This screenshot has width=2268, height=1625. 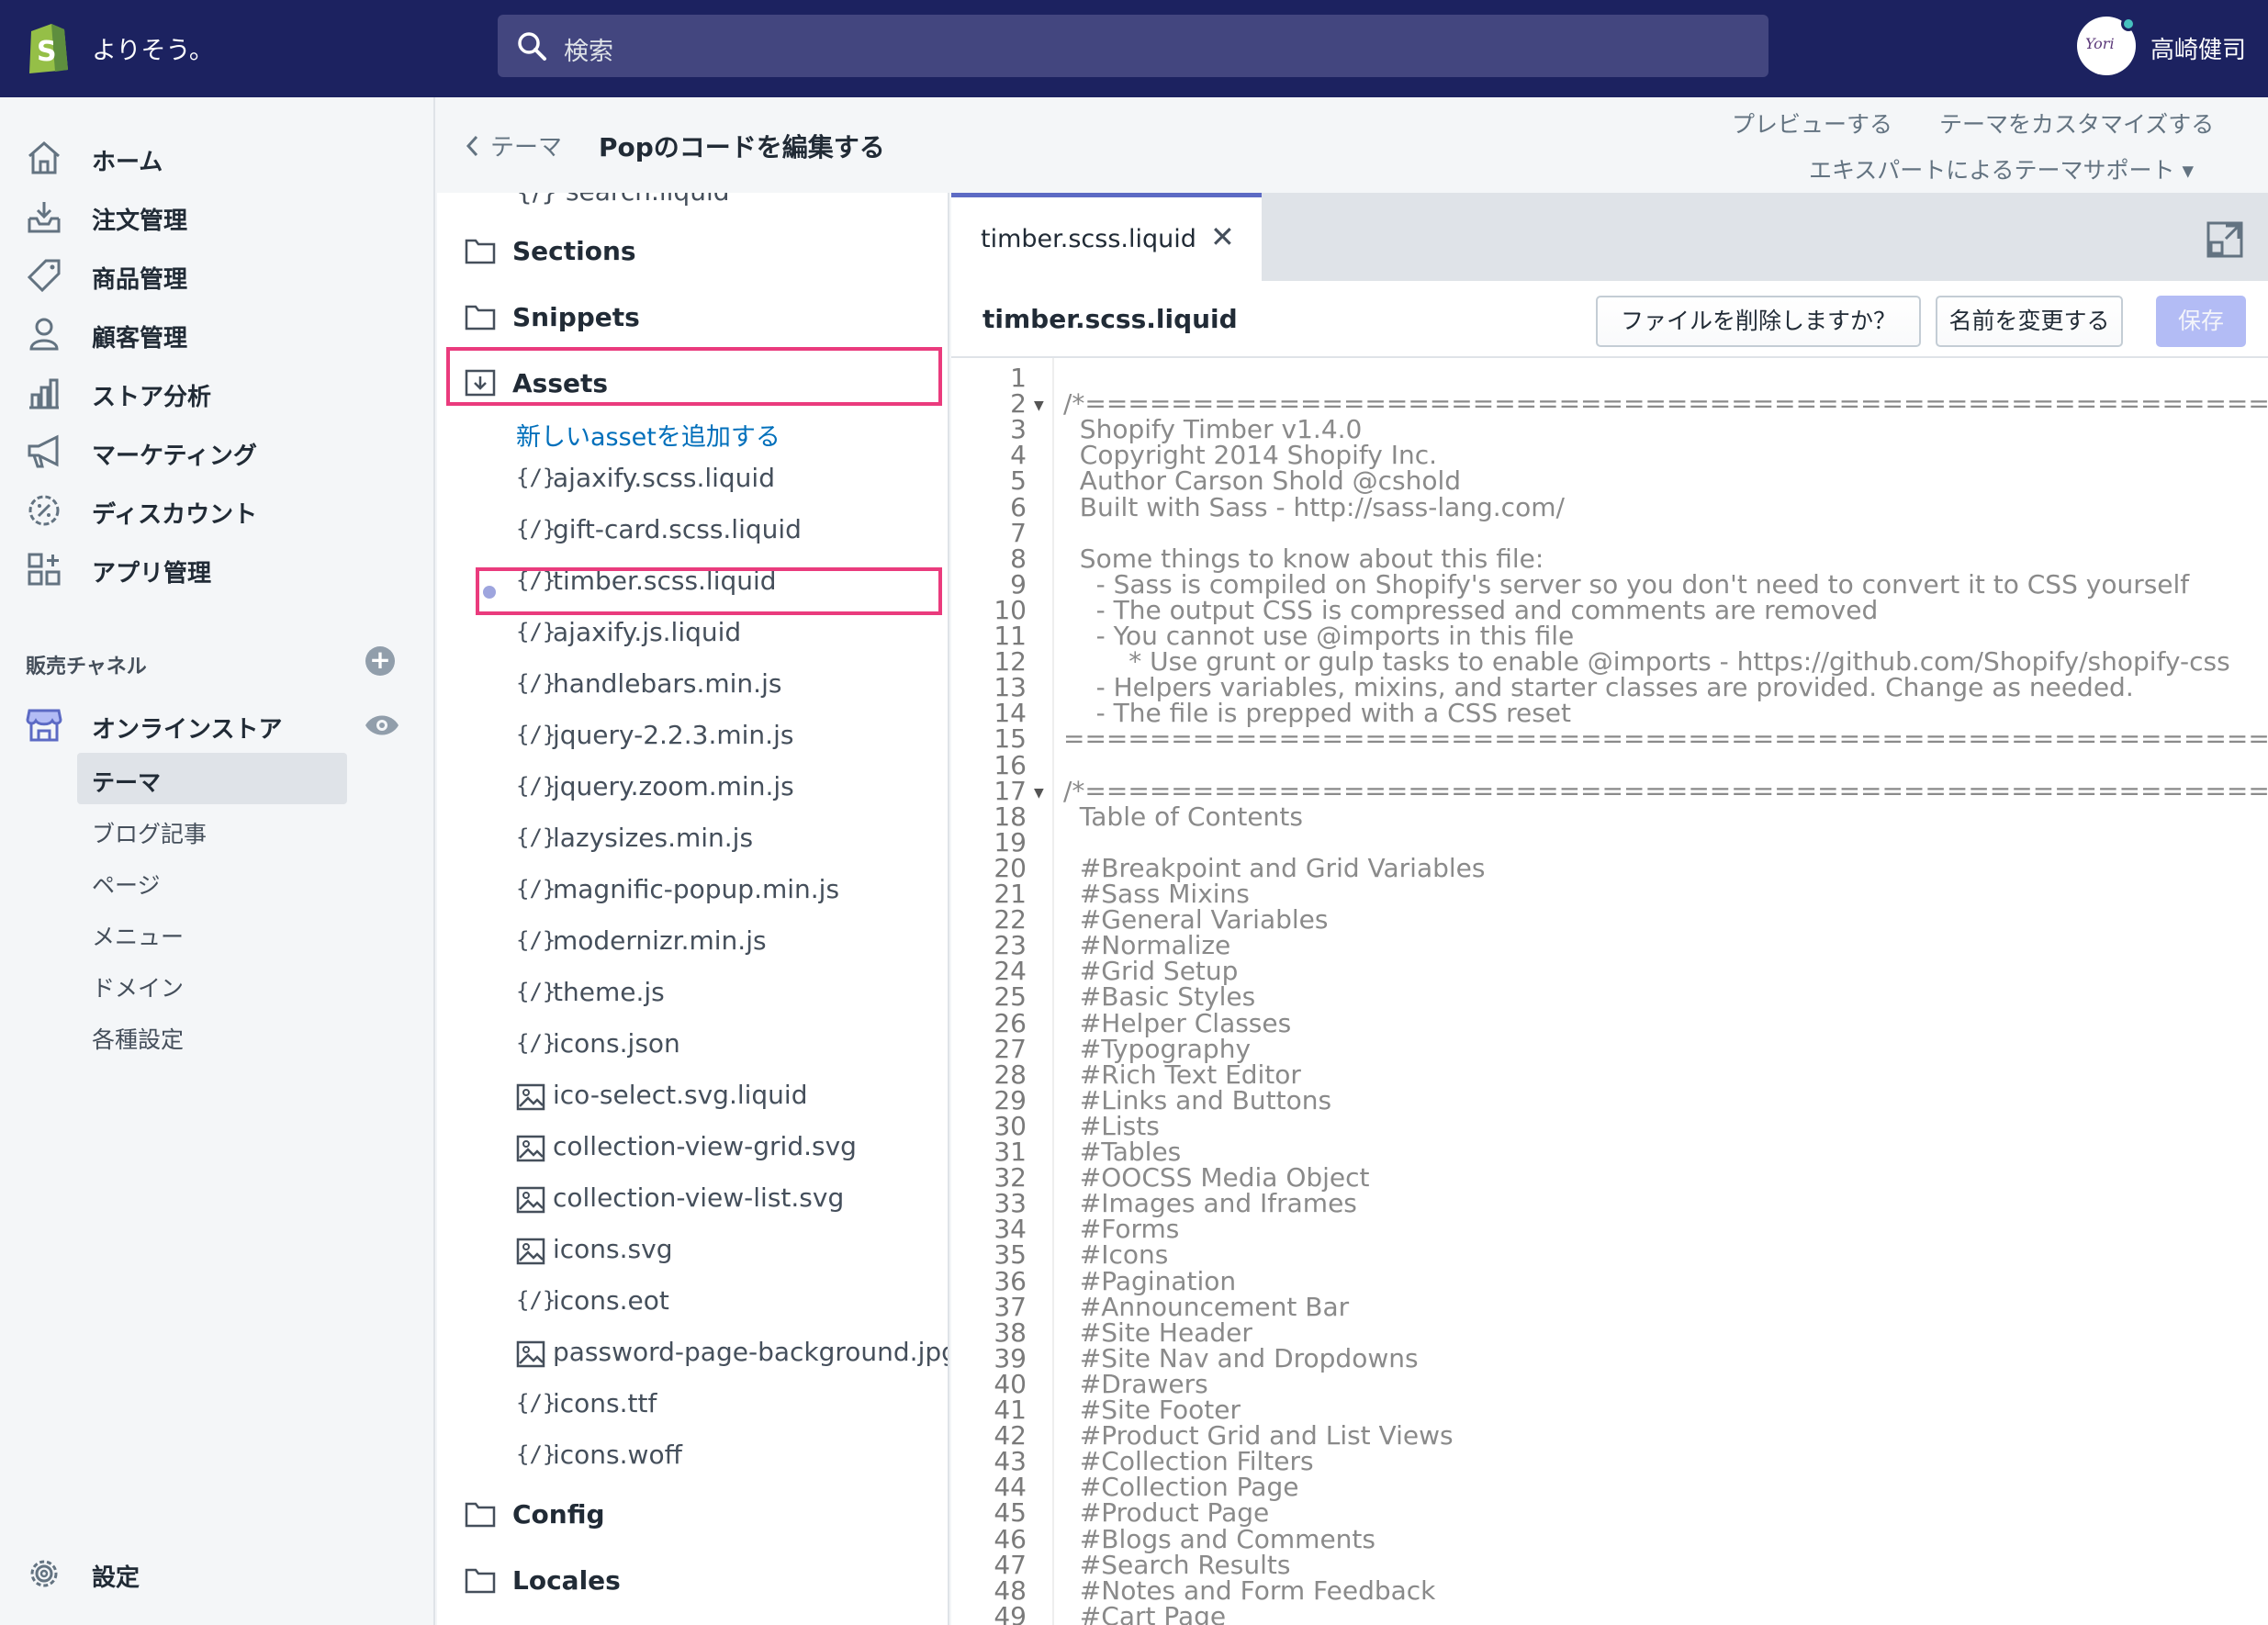 I want to click on close-icon: ✕, so click(x=1223, y=236).